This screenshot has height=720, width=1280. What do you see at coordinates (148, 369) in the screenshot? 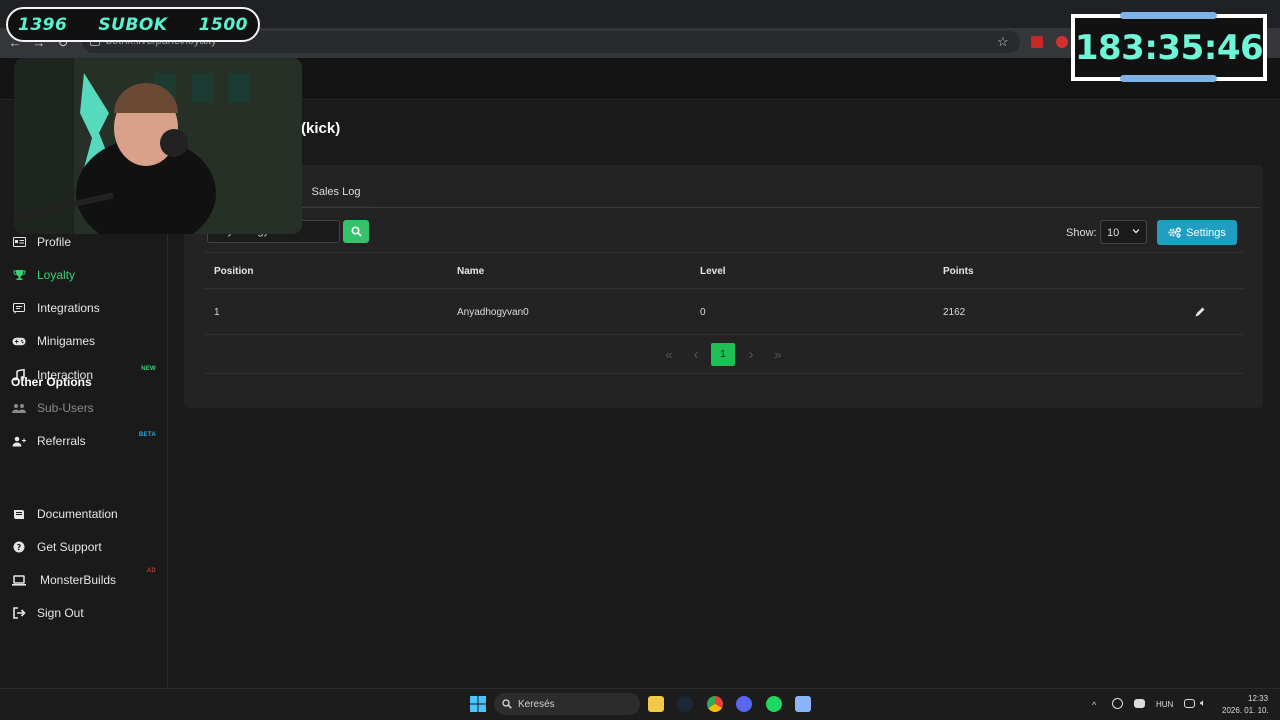
I see `new-badge: NEW` at bounding box center [148, 369].